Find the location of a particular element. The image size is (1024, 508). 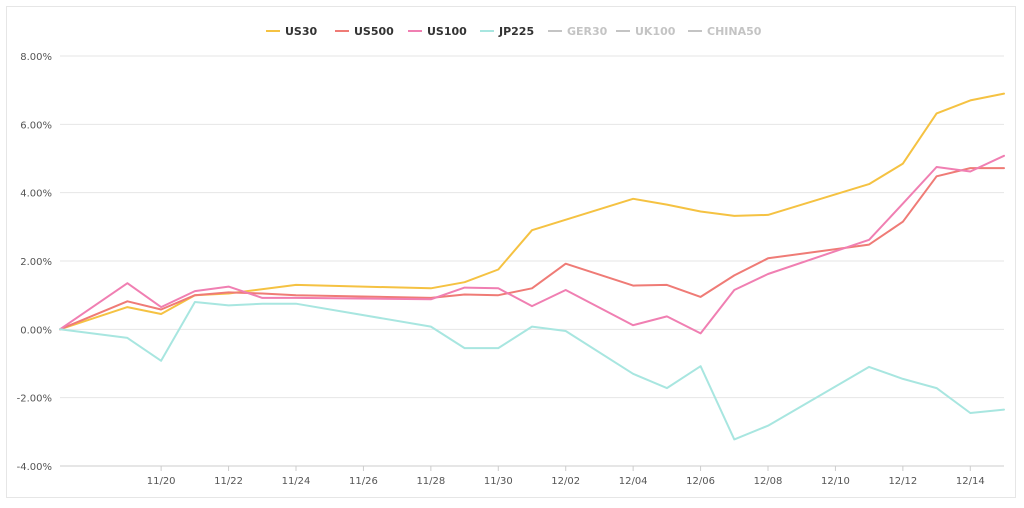

x-tick-label: 11/26 is located at coordinates (363, 481).